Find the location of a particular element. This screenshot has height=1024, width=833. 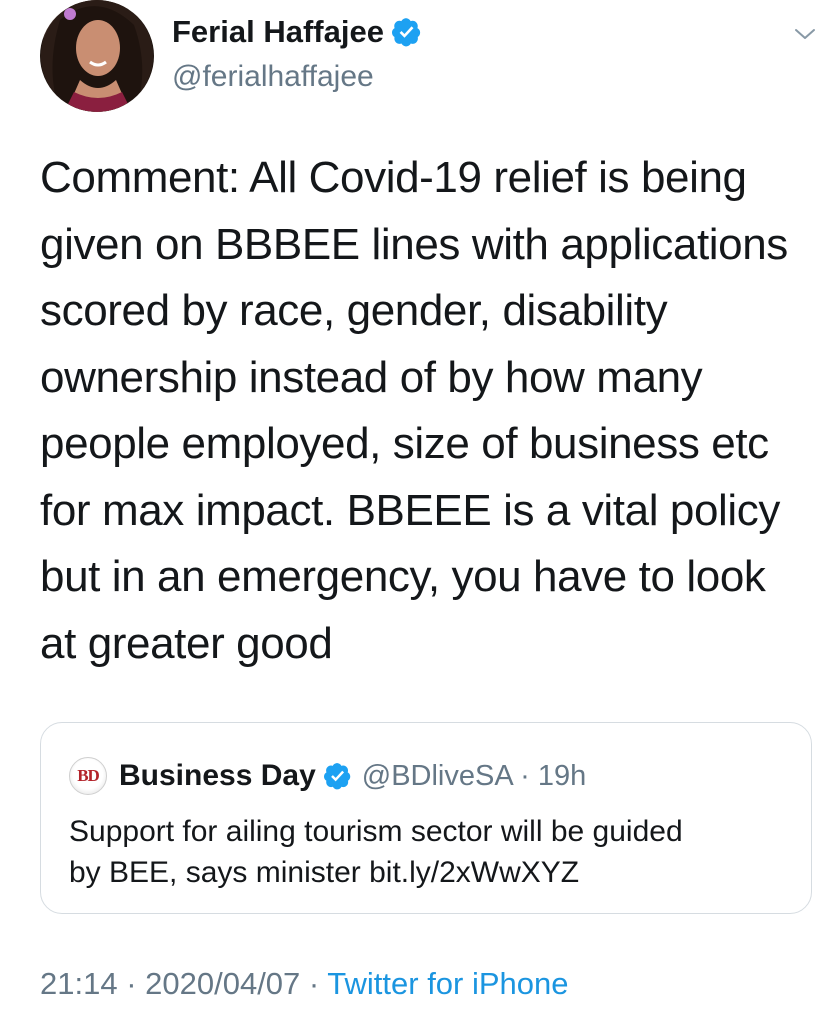

avatar is located at coordinates (97, 56).